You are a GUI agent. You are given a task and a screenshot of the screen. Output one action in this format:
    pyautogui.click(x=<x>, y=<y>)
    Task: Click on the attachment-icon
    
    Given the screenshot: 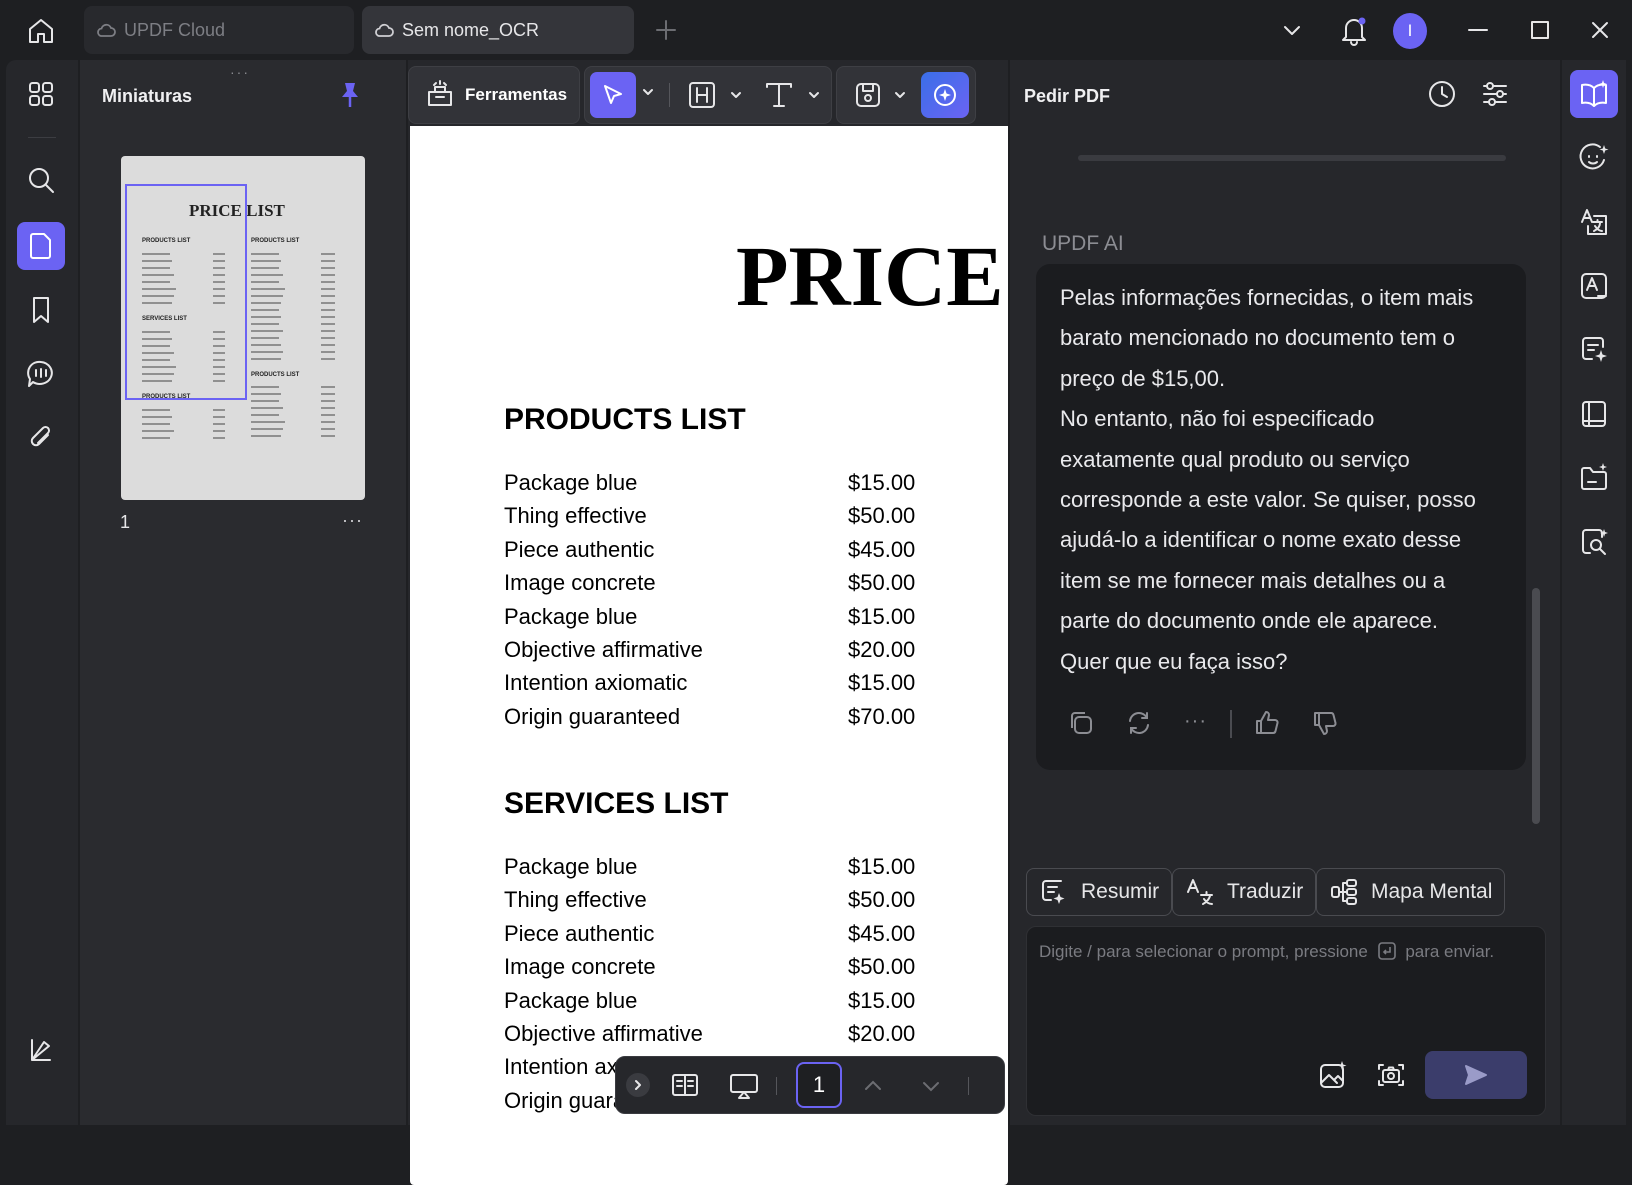 What is the action you would take?
    pyautogui.click(x=41, y=438)
    